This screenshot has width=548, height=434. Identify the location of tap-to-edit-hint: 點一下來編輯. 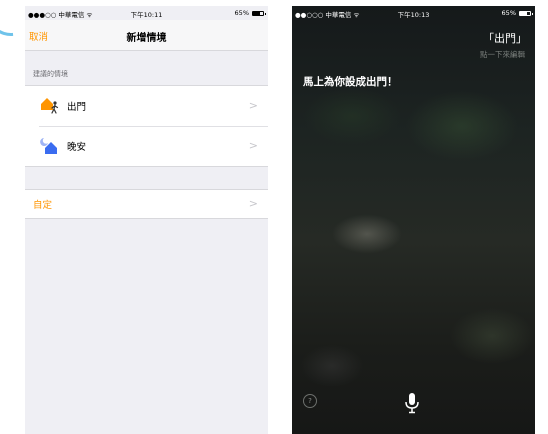
(502, 54).